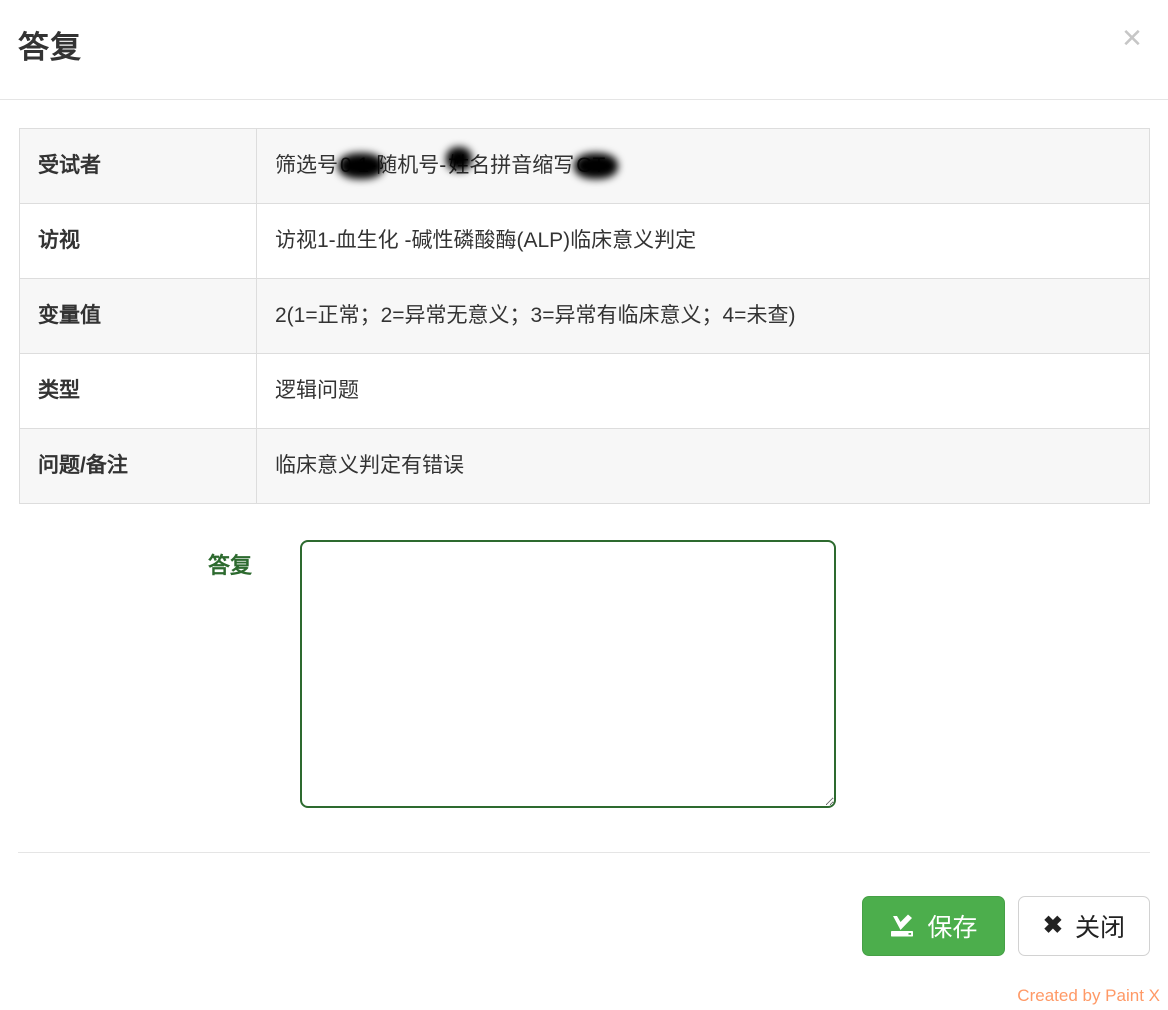 The image size is (1168, 1010). What do you see at coordinates (306, 166) in the screenshot?
I see `subject-value-prefix: 筛选号` at bounding box center [306, 166].